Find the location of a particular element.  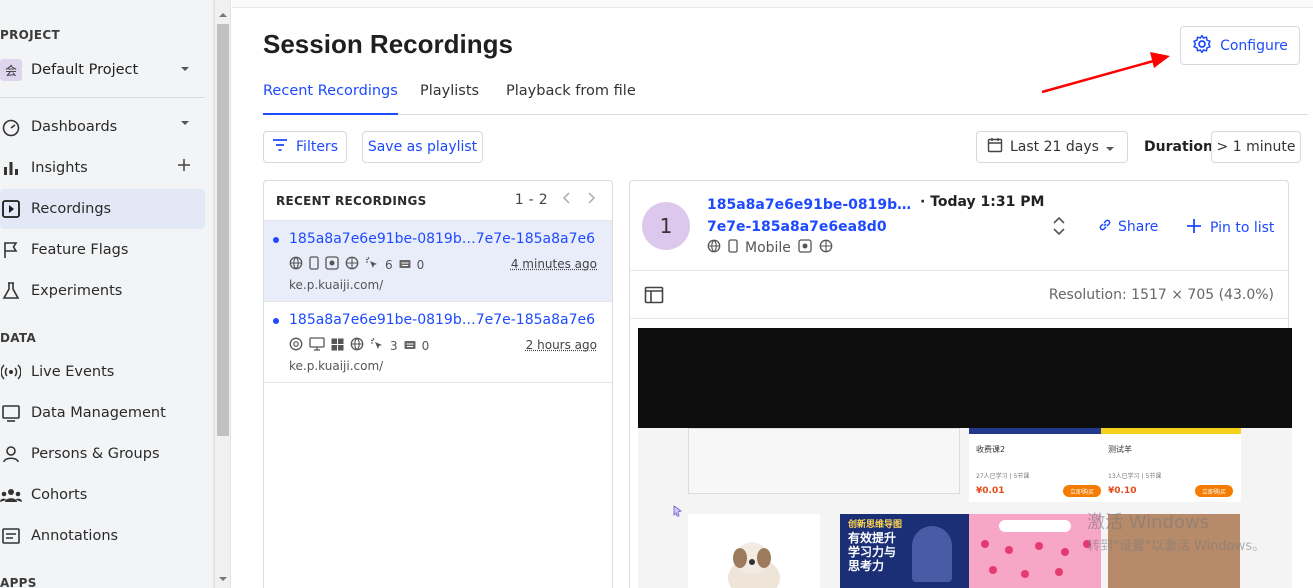

sidebar-item-label: Cohorts is located at coordinates (59, 495).